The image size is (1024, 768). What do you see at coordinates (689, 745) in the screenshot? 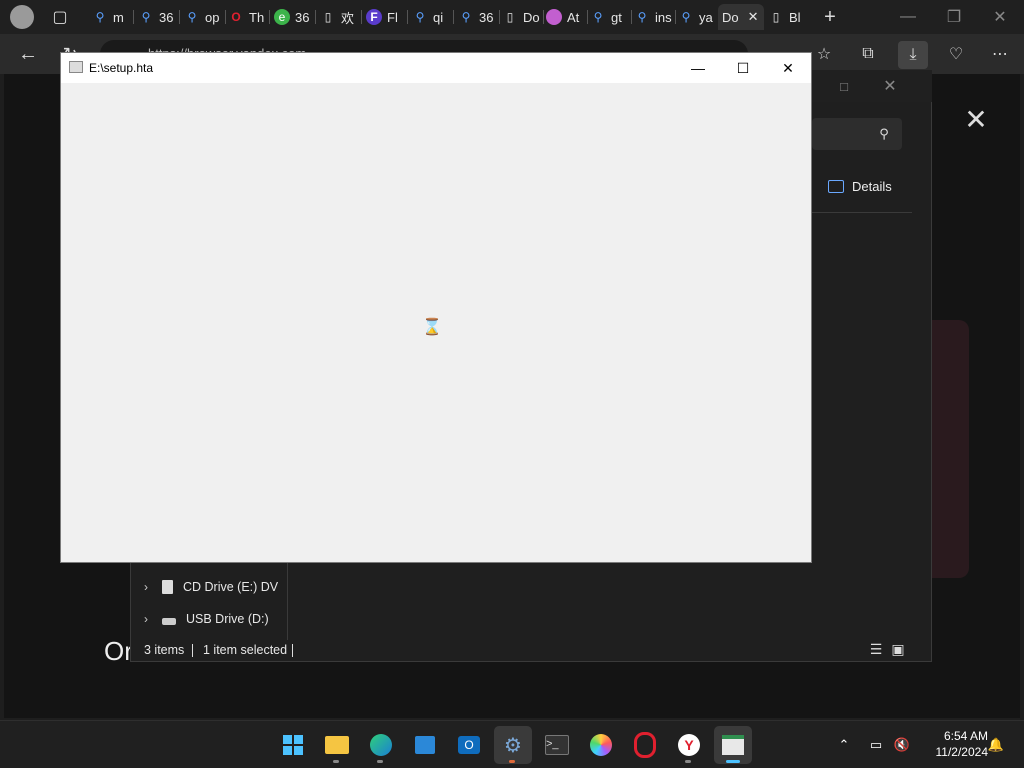
I see `yandex-icon: Y` at bounding box center [689, 745].